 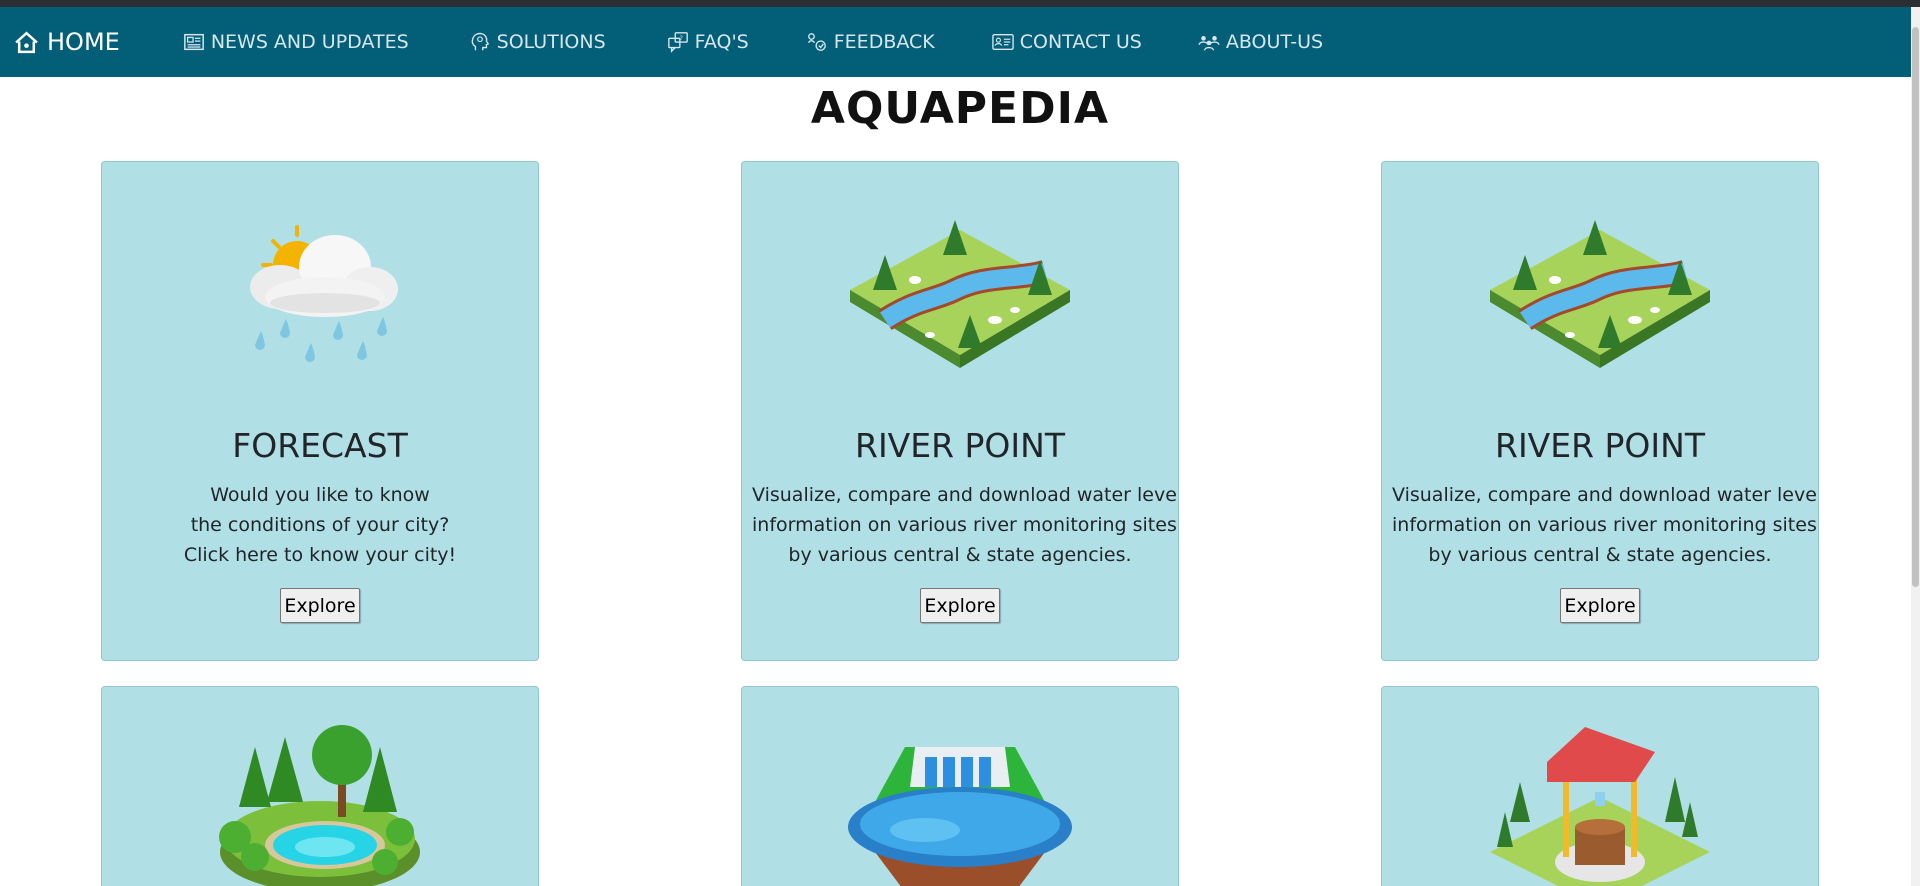 I want to click on nav-feedback: FEEDBACK, so click(x=870, y=42).